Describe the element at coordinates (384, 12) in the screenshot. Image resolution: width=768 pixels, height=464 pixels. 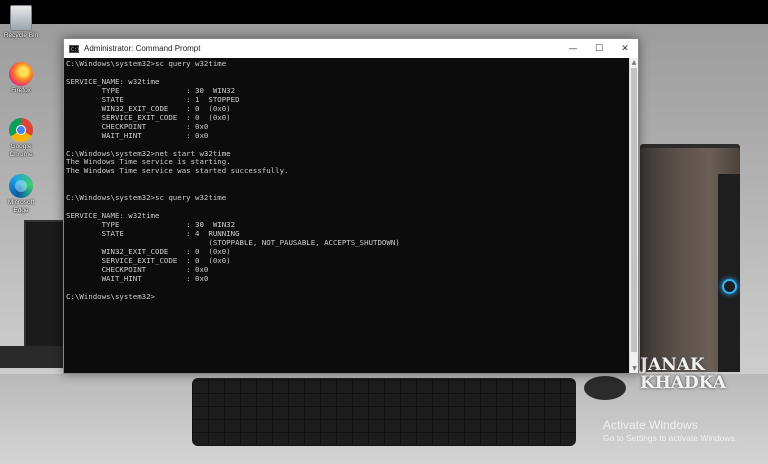
I see `top-black-bar` at that location.